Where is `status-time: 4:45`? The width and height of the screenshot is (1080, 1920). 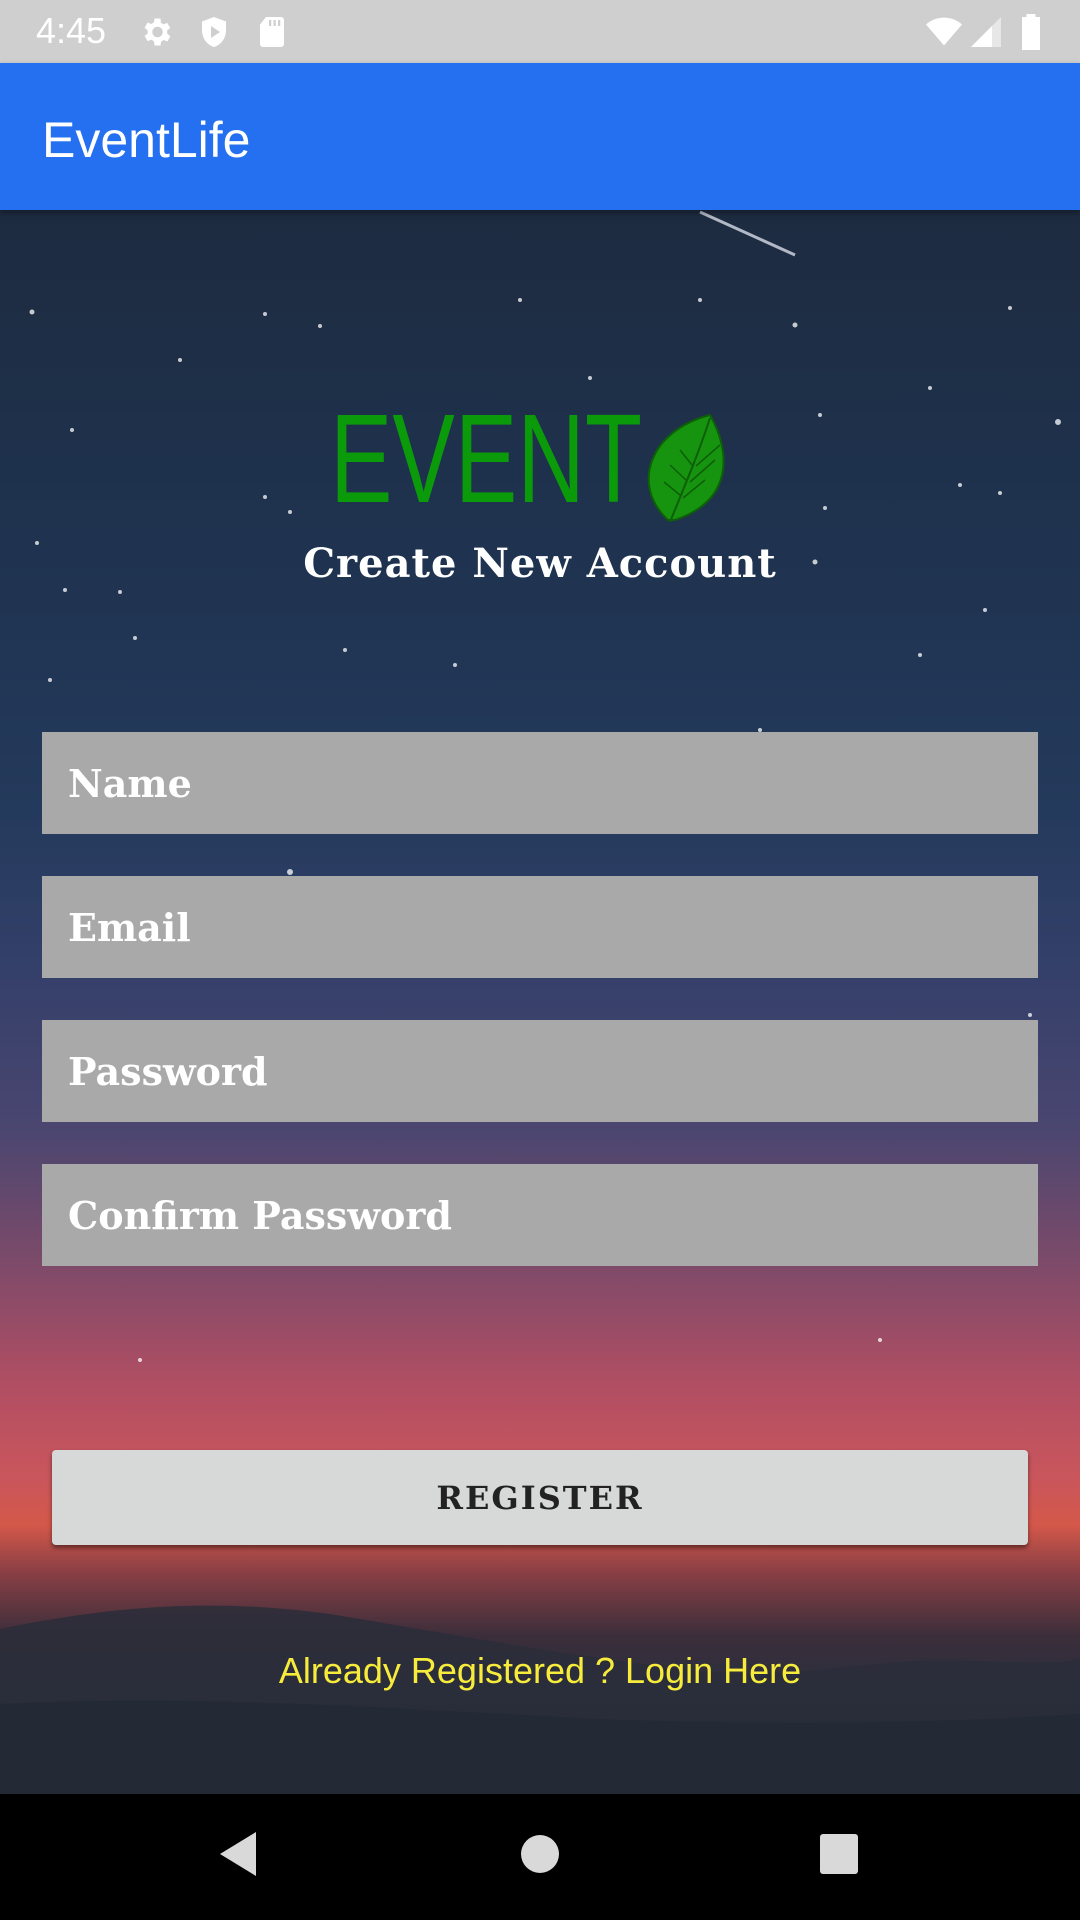 status-time: 4:45 is located at coordinates (71, 30).